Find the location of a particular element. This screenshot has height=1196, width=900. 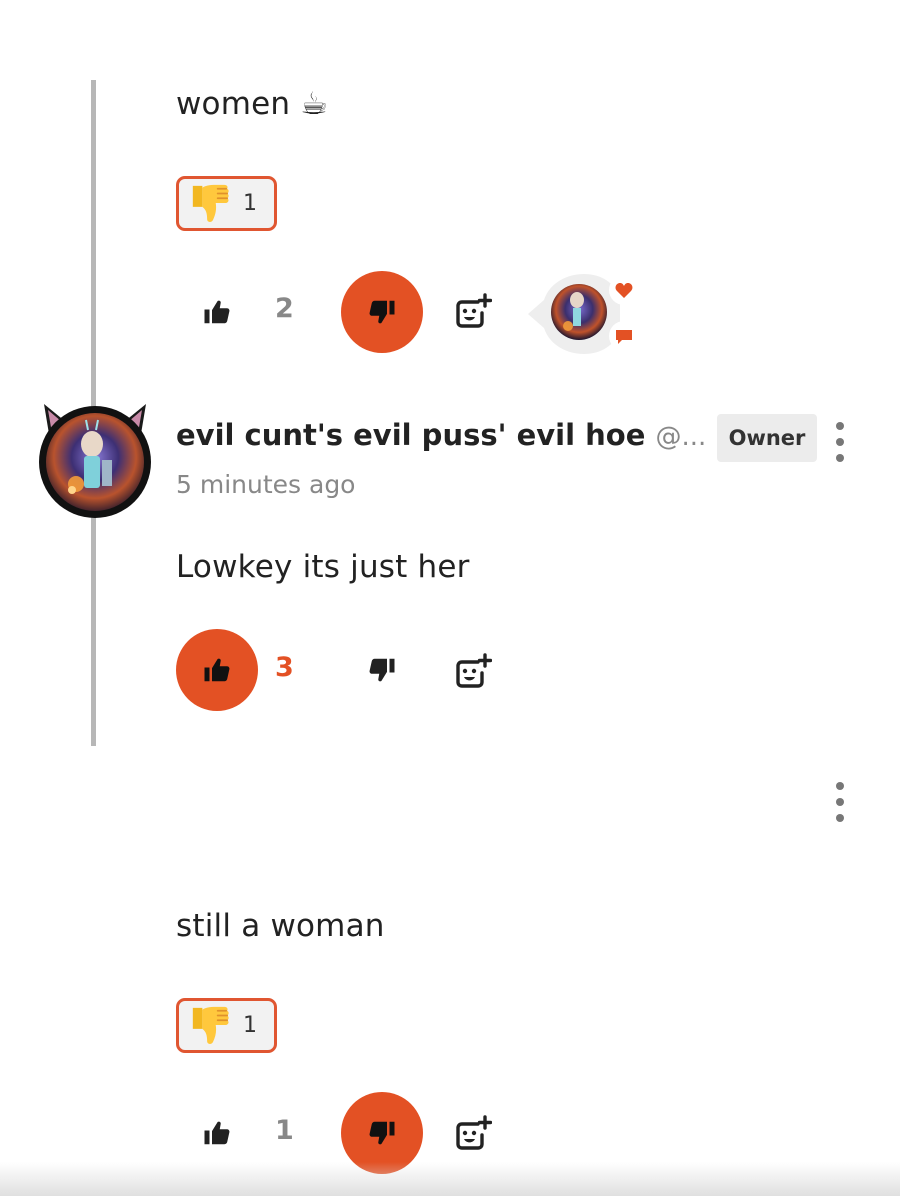

bottom-fade is located at coordinates (450, 1179).